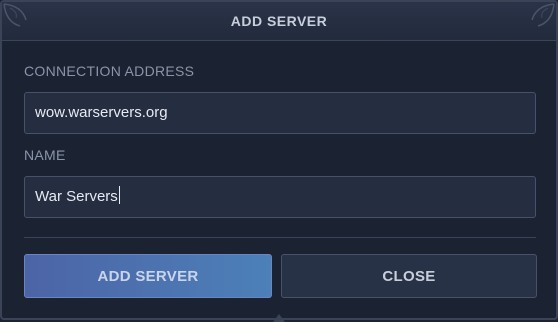 The image size is (558, 322). I want to click on name-label: NAME, so click(45, 155).